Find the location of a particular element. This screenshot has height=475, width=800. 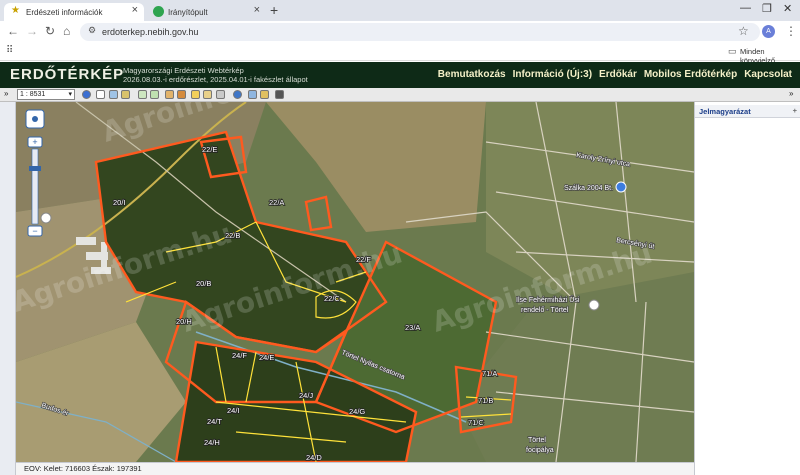

folder-icon: ▭ is located at coordinates (732, 51).